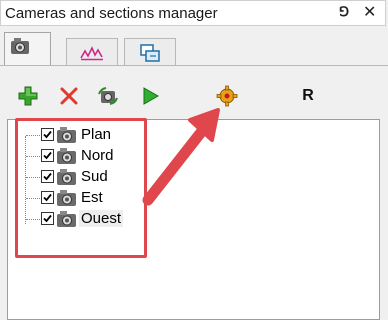 This screenshot has width=388, height=320. I want to click on annotation-arrow, so click(181, 157).